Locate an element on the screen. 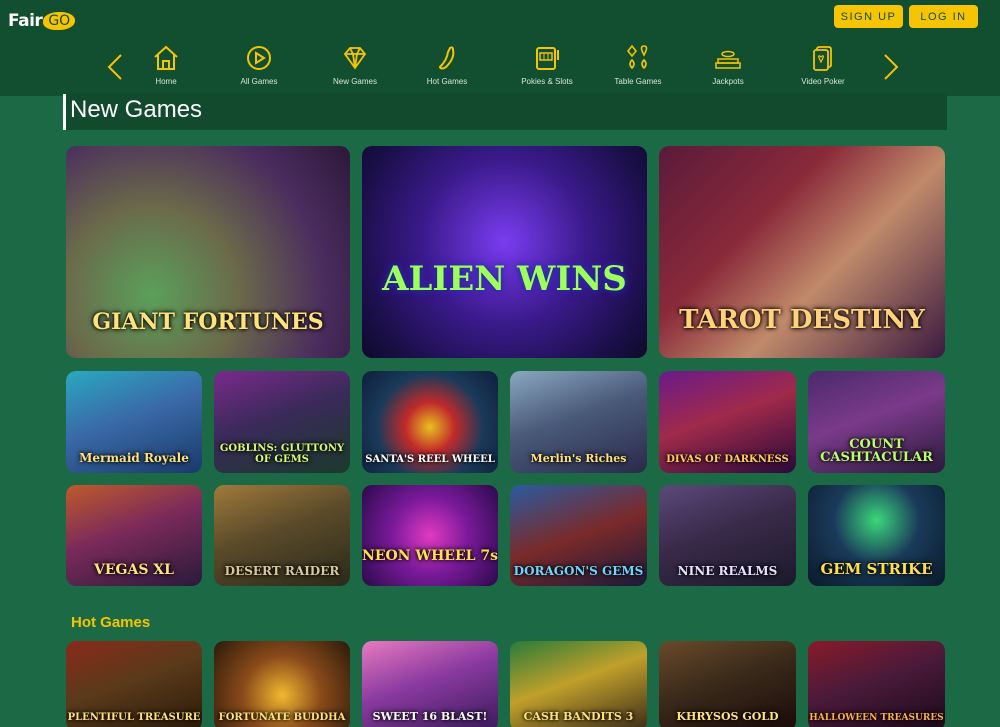 Image resolution: width=1000 pixels, height=727 pixels. nav-item-table-games: Table Games is located at coordinates (638, 64).